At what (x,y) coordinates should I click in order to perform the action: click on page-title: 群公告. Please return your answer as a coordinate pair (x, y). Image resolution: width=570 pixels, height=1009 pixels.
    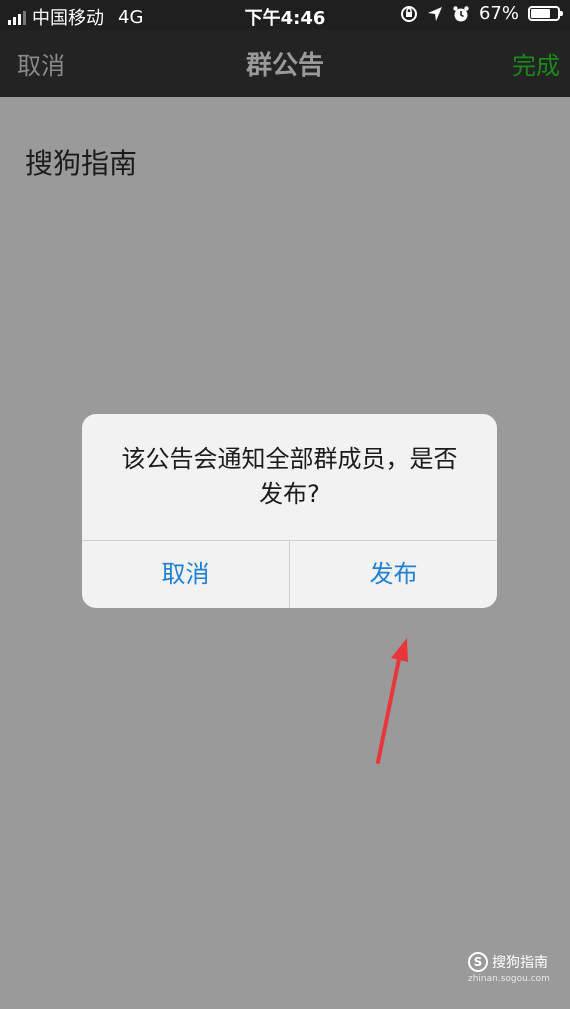
    Looking at the image, I should click on (284, 66).